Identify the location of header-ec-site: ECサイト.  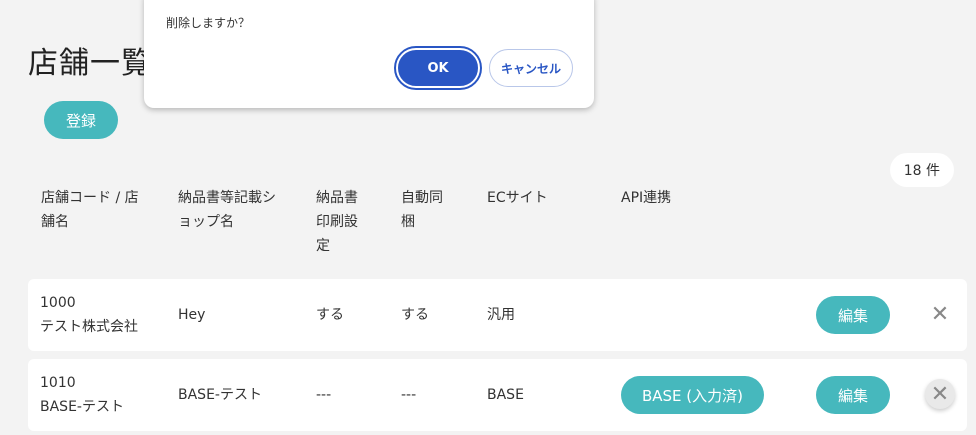
(517, 198).